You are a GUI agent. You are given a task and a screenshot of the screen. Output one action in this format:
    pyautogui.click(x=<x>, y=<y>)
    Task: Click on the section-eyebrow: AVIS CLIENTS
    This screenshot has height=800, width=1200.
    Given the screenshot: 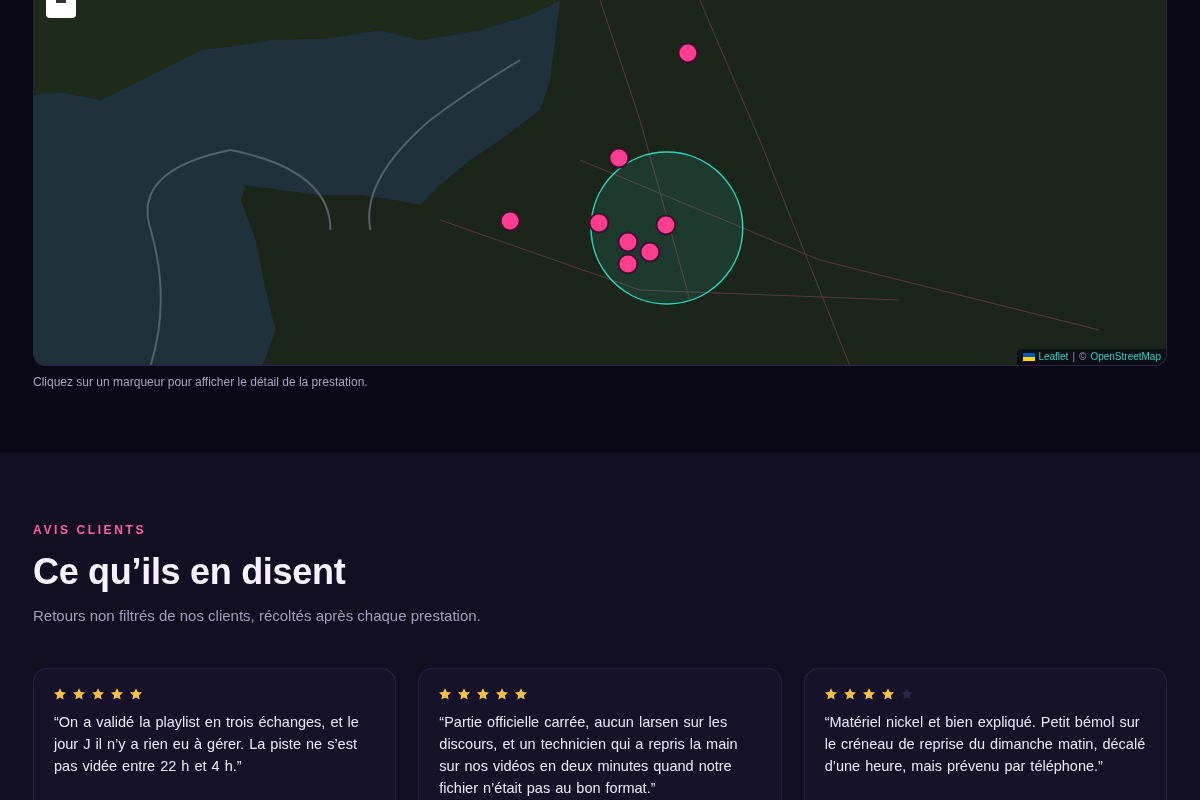 What is the action you would take?
    pyautogui.click(x=90, y=530)
    